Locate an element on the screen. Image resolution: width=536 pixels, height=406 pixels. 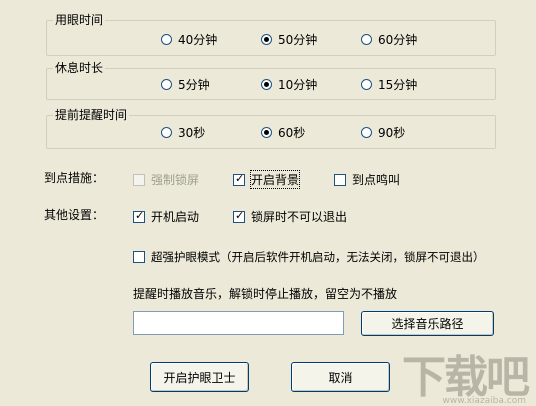
radio-eye-40: 40分钟 is located at coordinates (189, 39).